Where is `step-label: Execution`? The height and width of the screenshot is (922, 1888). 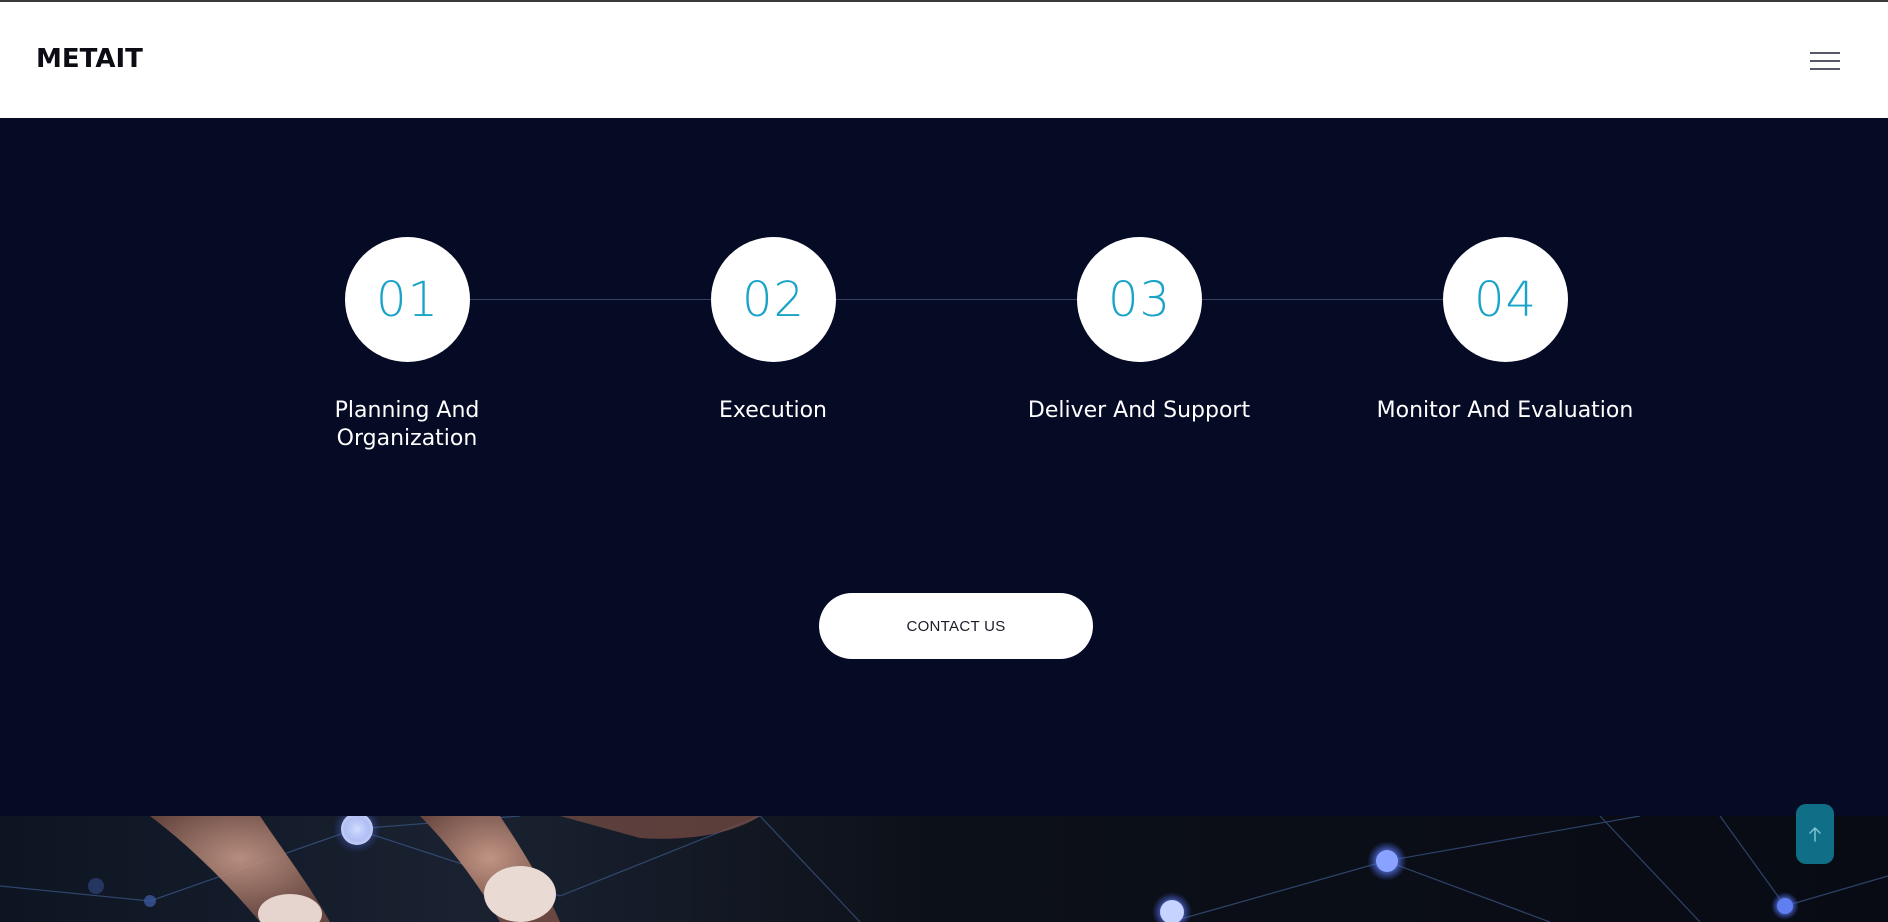 step-label: Execution is located at coordinates (773, 410).